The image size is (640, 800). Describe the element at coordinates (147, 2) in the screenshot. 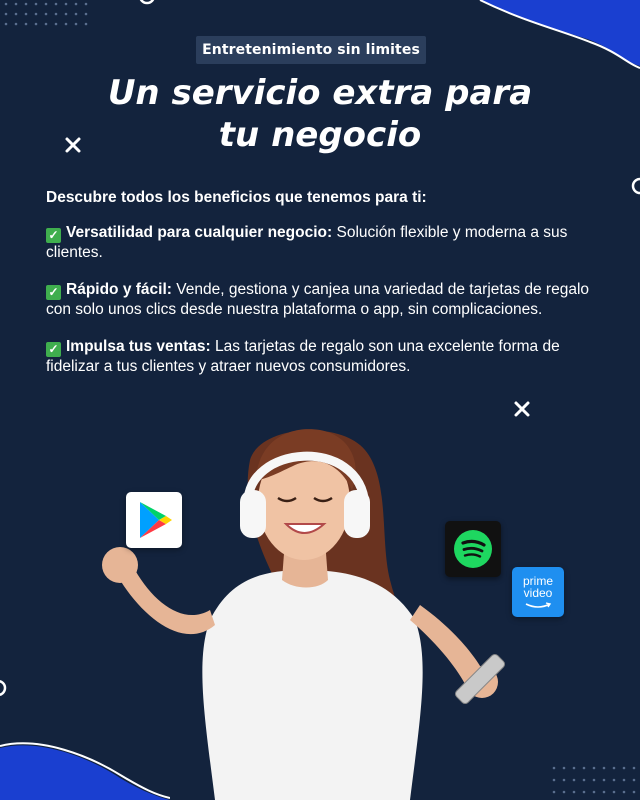

I see `ring-shape-top` at that location.